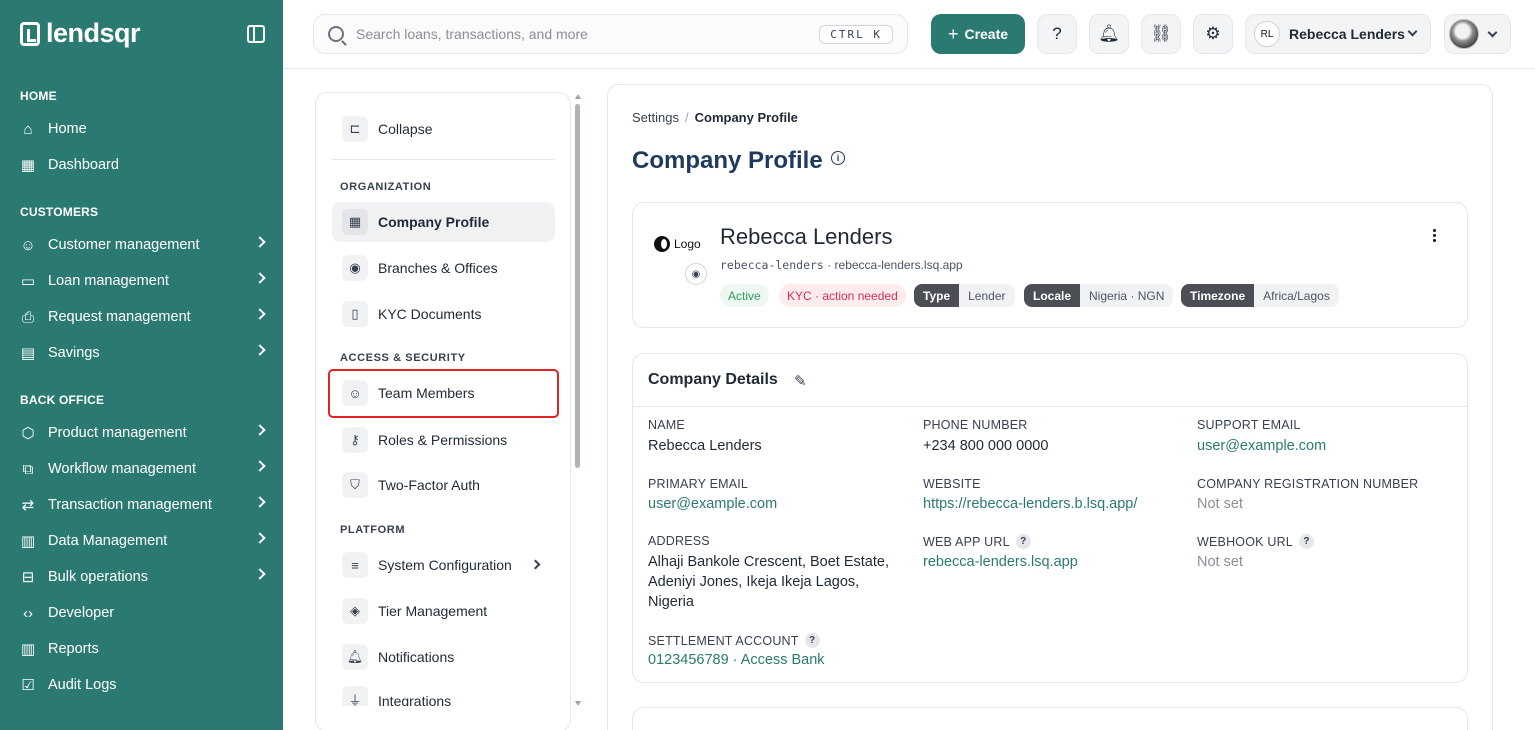 This screenshot has height=730, width=1535. Describe the element at coordinates (143, 685) in the screenshot. I see `sidebar-item-audit-logs: ☑ Audit Logs` at that location.